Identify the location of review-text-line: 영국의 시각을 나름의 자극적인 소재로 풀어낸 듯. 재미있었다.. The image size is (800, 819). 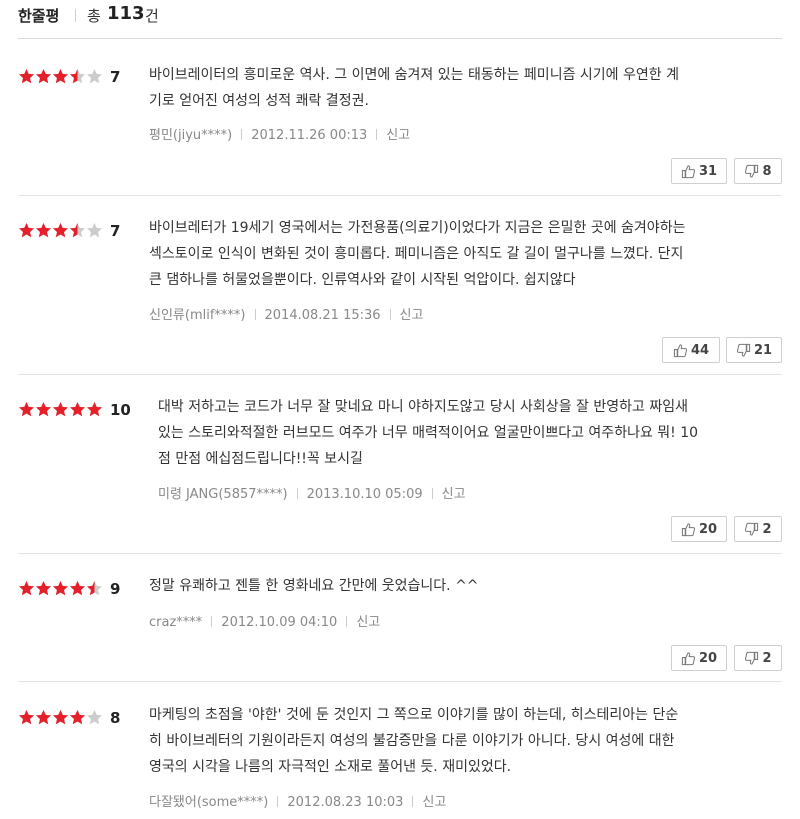
(330, 767).